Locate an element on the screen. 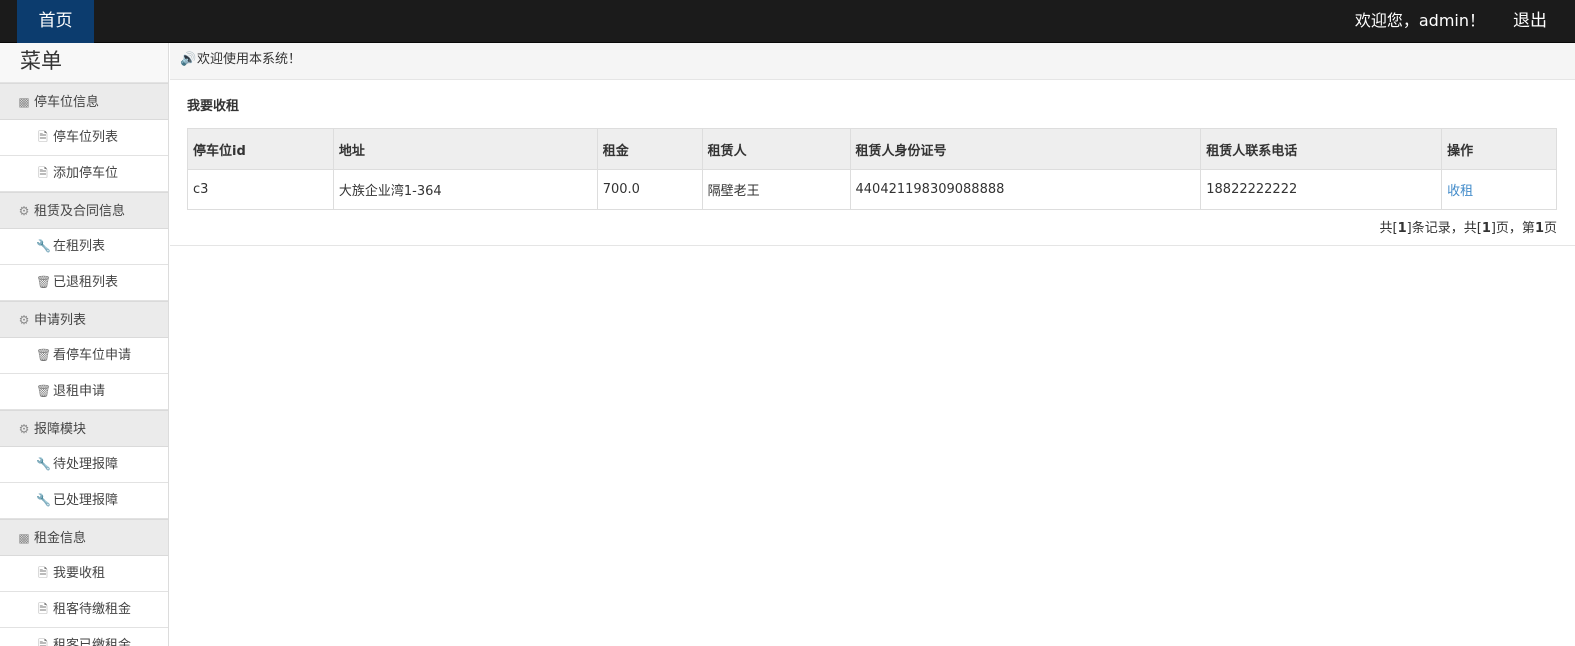 The height and width of the screenshot is (646, 1575). cell-phone: 18822222222 is located at coordinates (1321, 189).